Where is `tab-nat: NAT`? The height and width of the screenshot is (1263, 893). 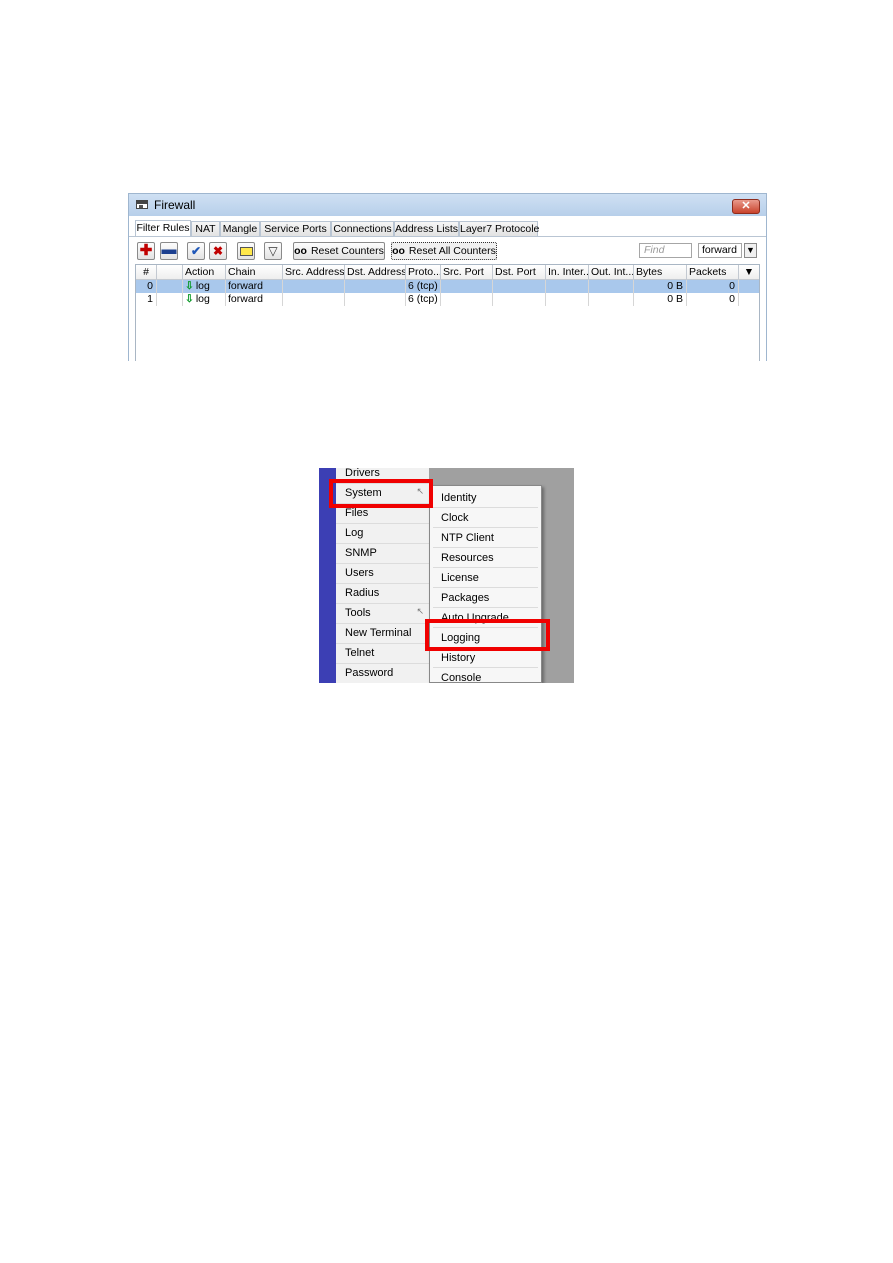 tab-nat: NAT is located at coordinates (205, 228).